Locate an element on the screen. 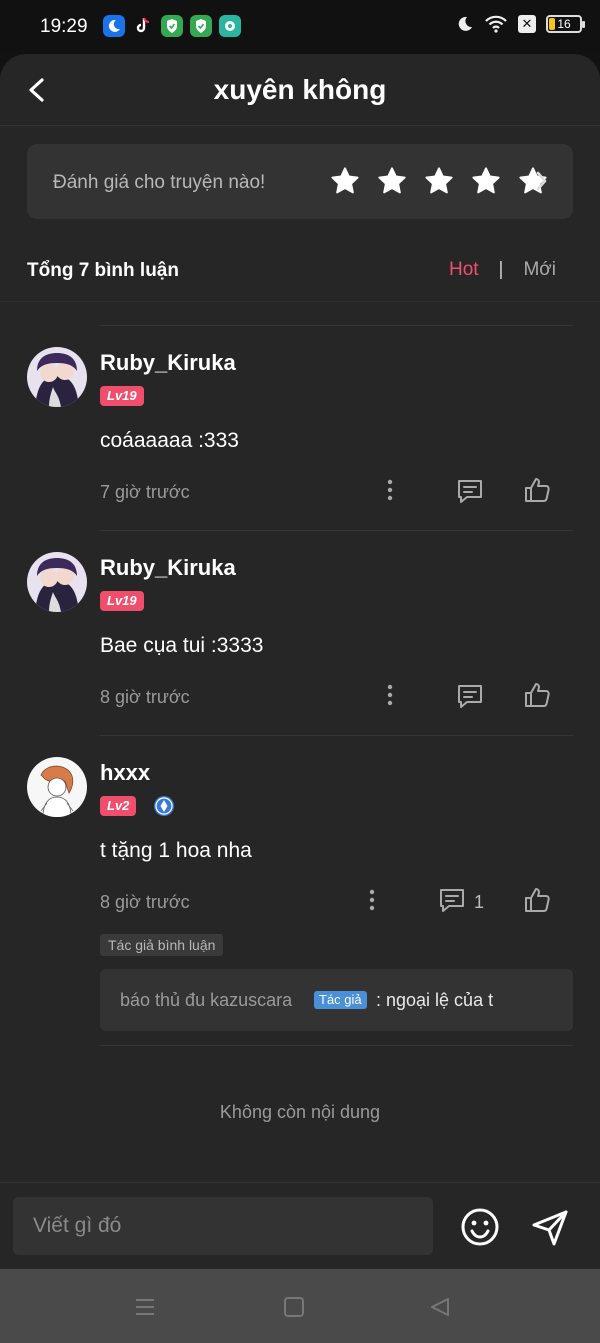 This screenshot has width=600, height=1343. tab-new: Mới is located at coordinates (539, 270).